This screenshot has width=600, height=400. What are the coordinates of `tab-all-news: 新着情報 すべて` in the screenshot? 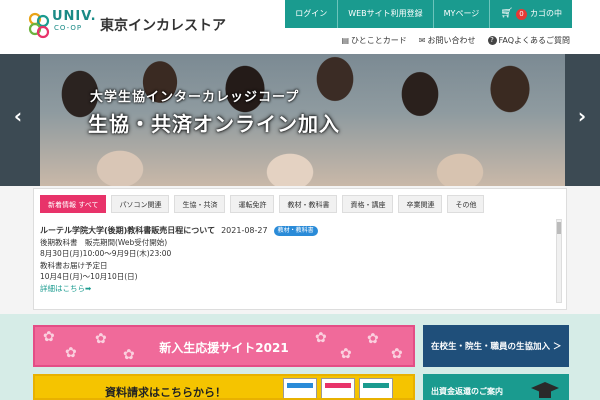 It's located at (73, 204).